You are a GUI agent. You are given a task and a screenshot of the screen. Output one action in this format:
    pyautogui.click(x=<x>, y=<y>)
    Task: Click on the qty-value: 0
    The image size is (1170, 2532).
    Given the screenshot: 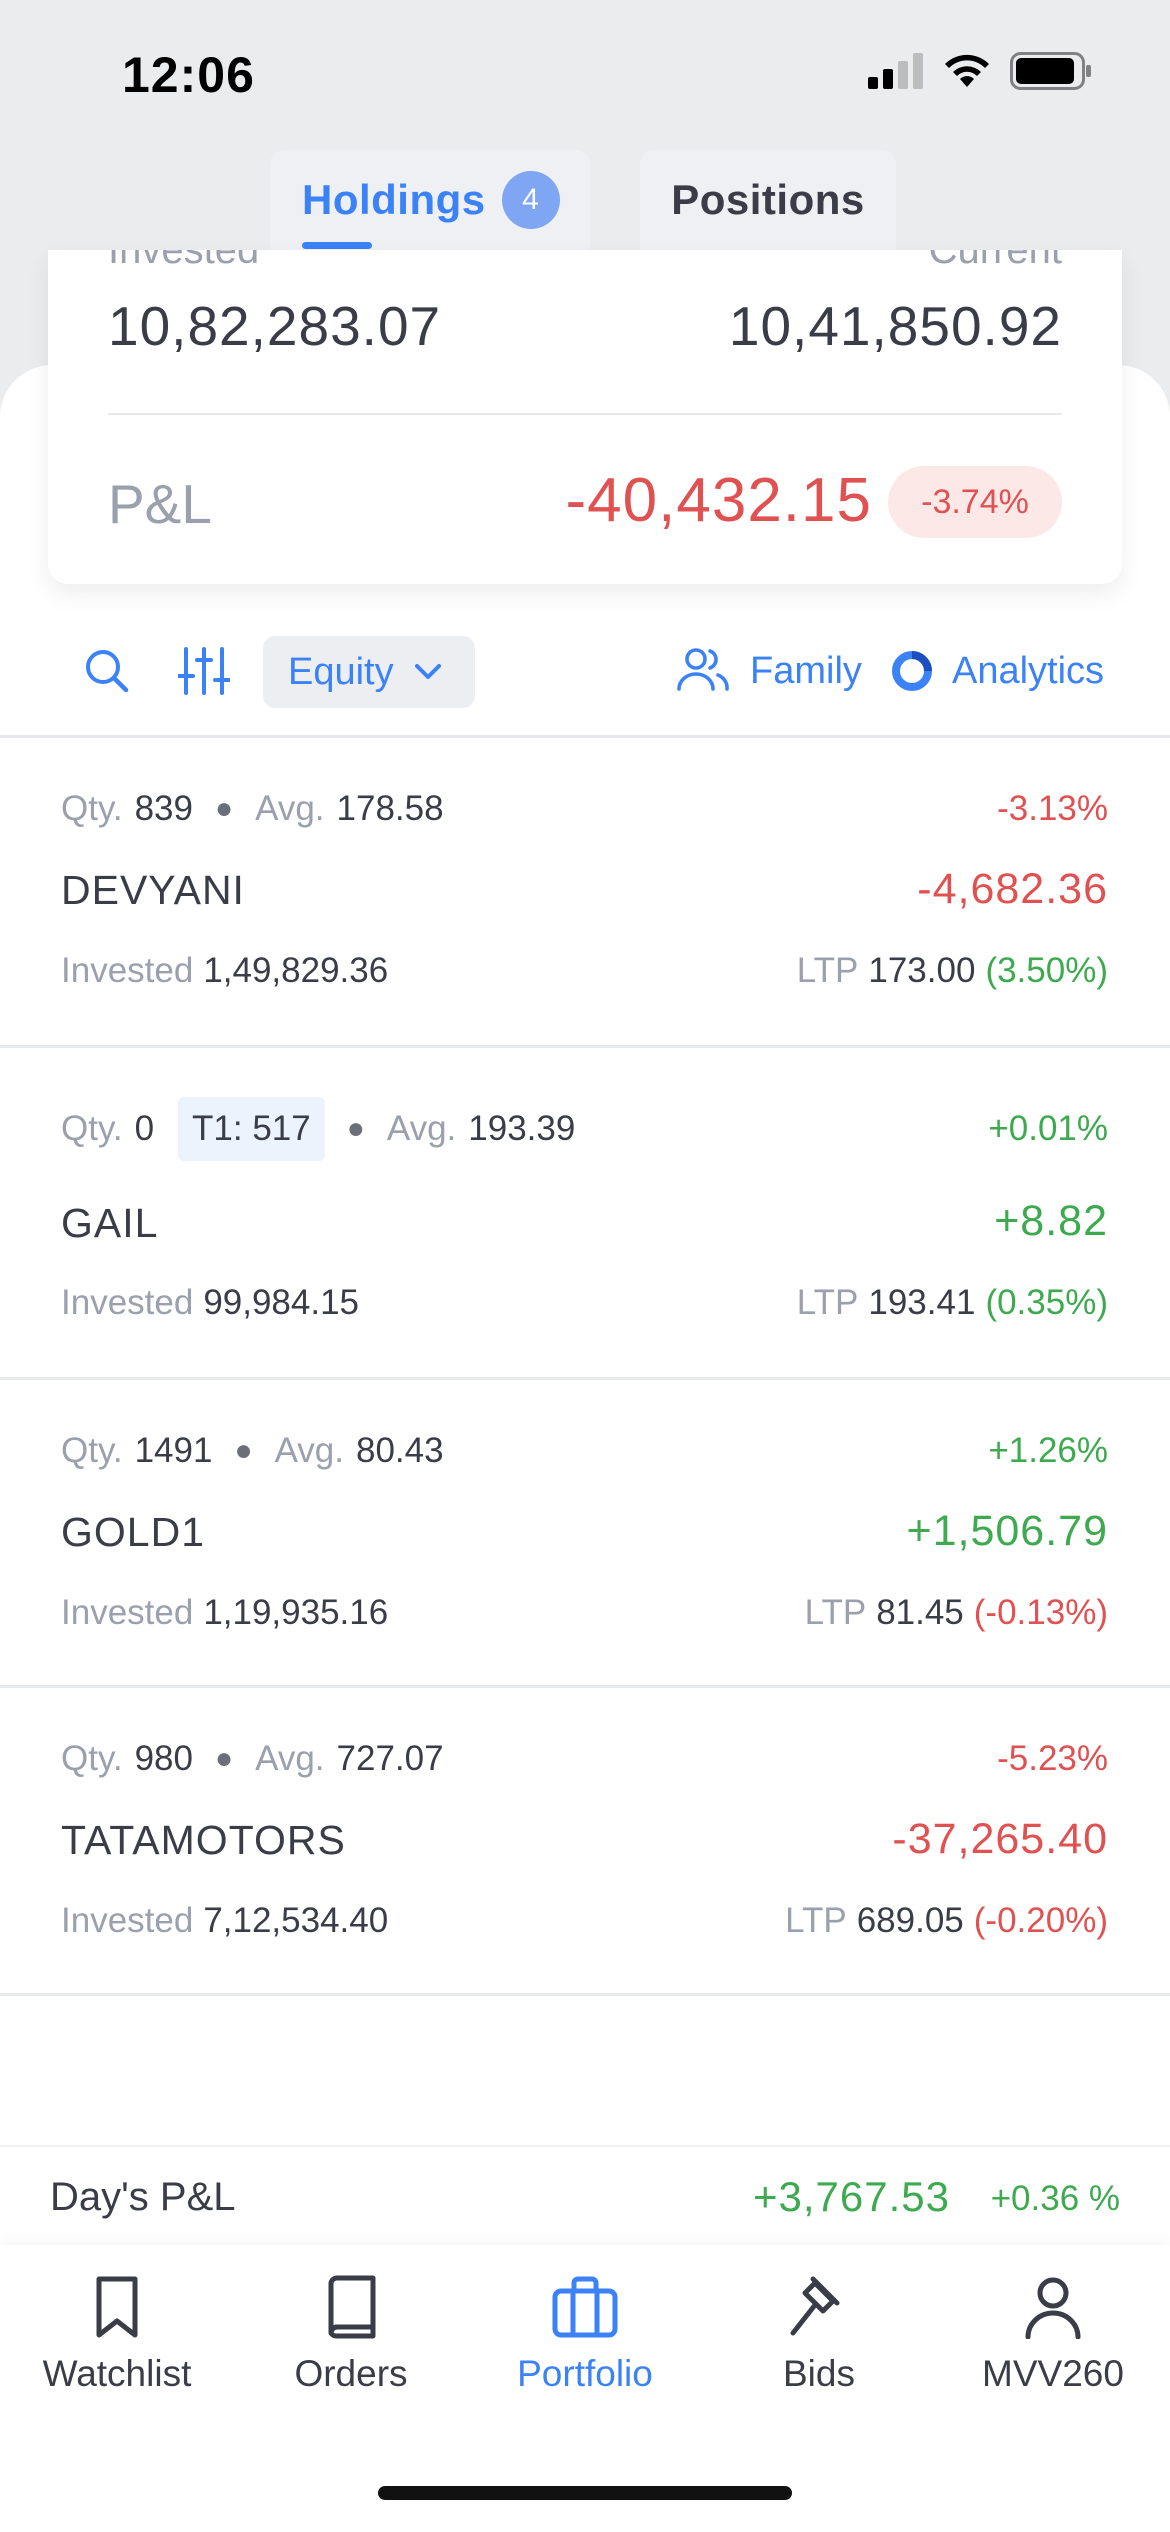 What is the action you would take?
    pyautogui.click(x=144, y=1128)
    